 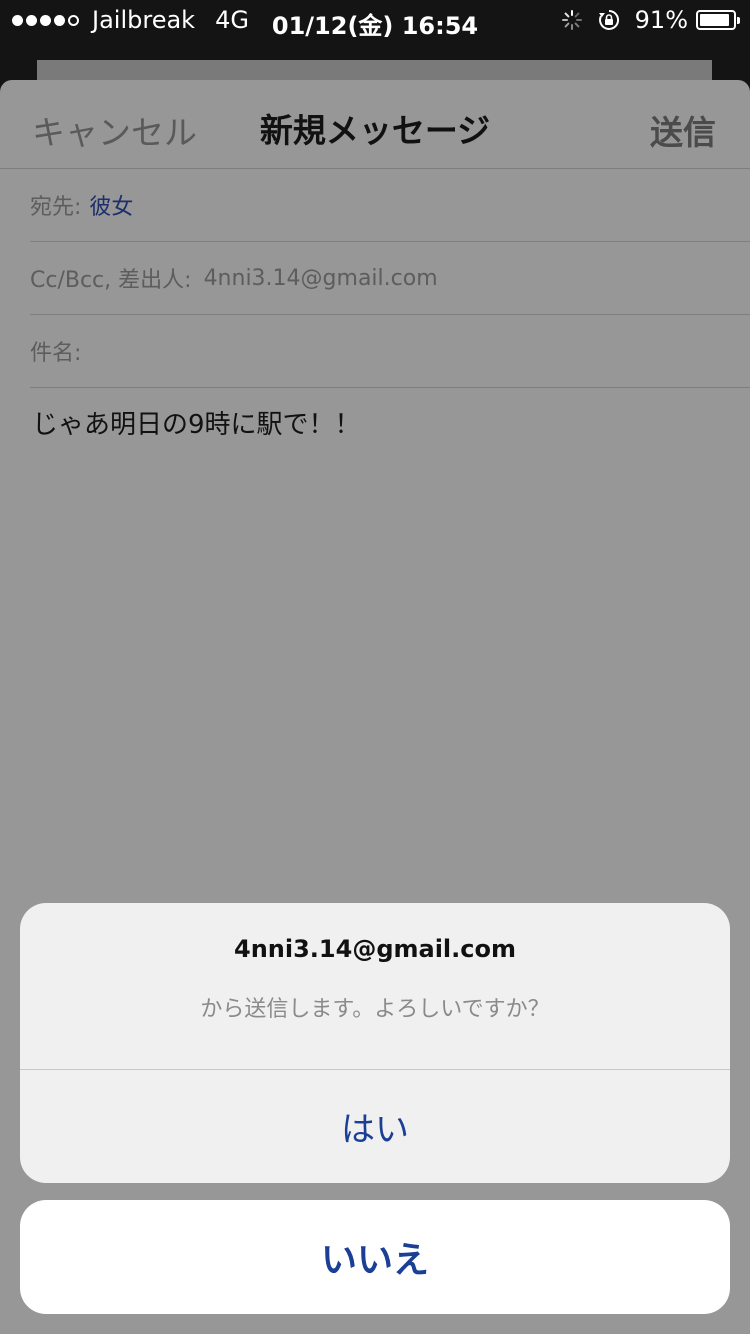 What do you see at coordinates (375, 1126) in the screenshot?
I see `yes-button: はい` at bounding box center [375, 1126].